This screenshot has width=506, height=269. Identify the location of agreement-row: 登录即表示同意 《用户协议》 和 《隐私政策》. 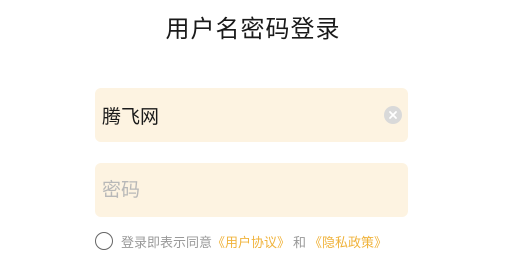
(241, 241).